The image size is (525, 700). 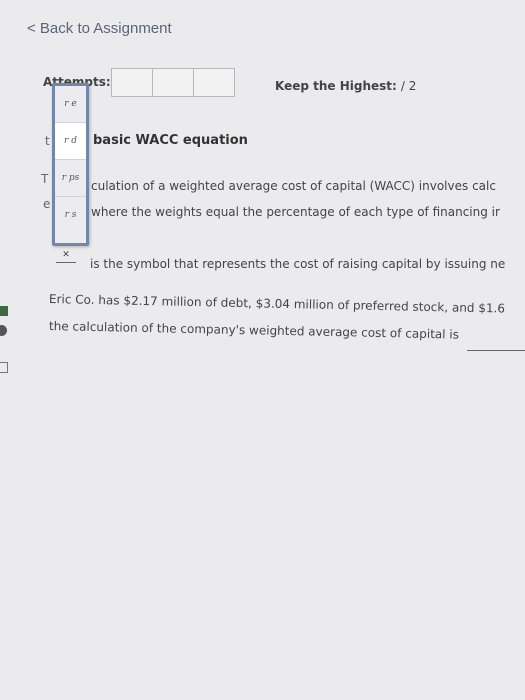 I want to click on sidebar-tool-icon, so click(x=4, y=311).